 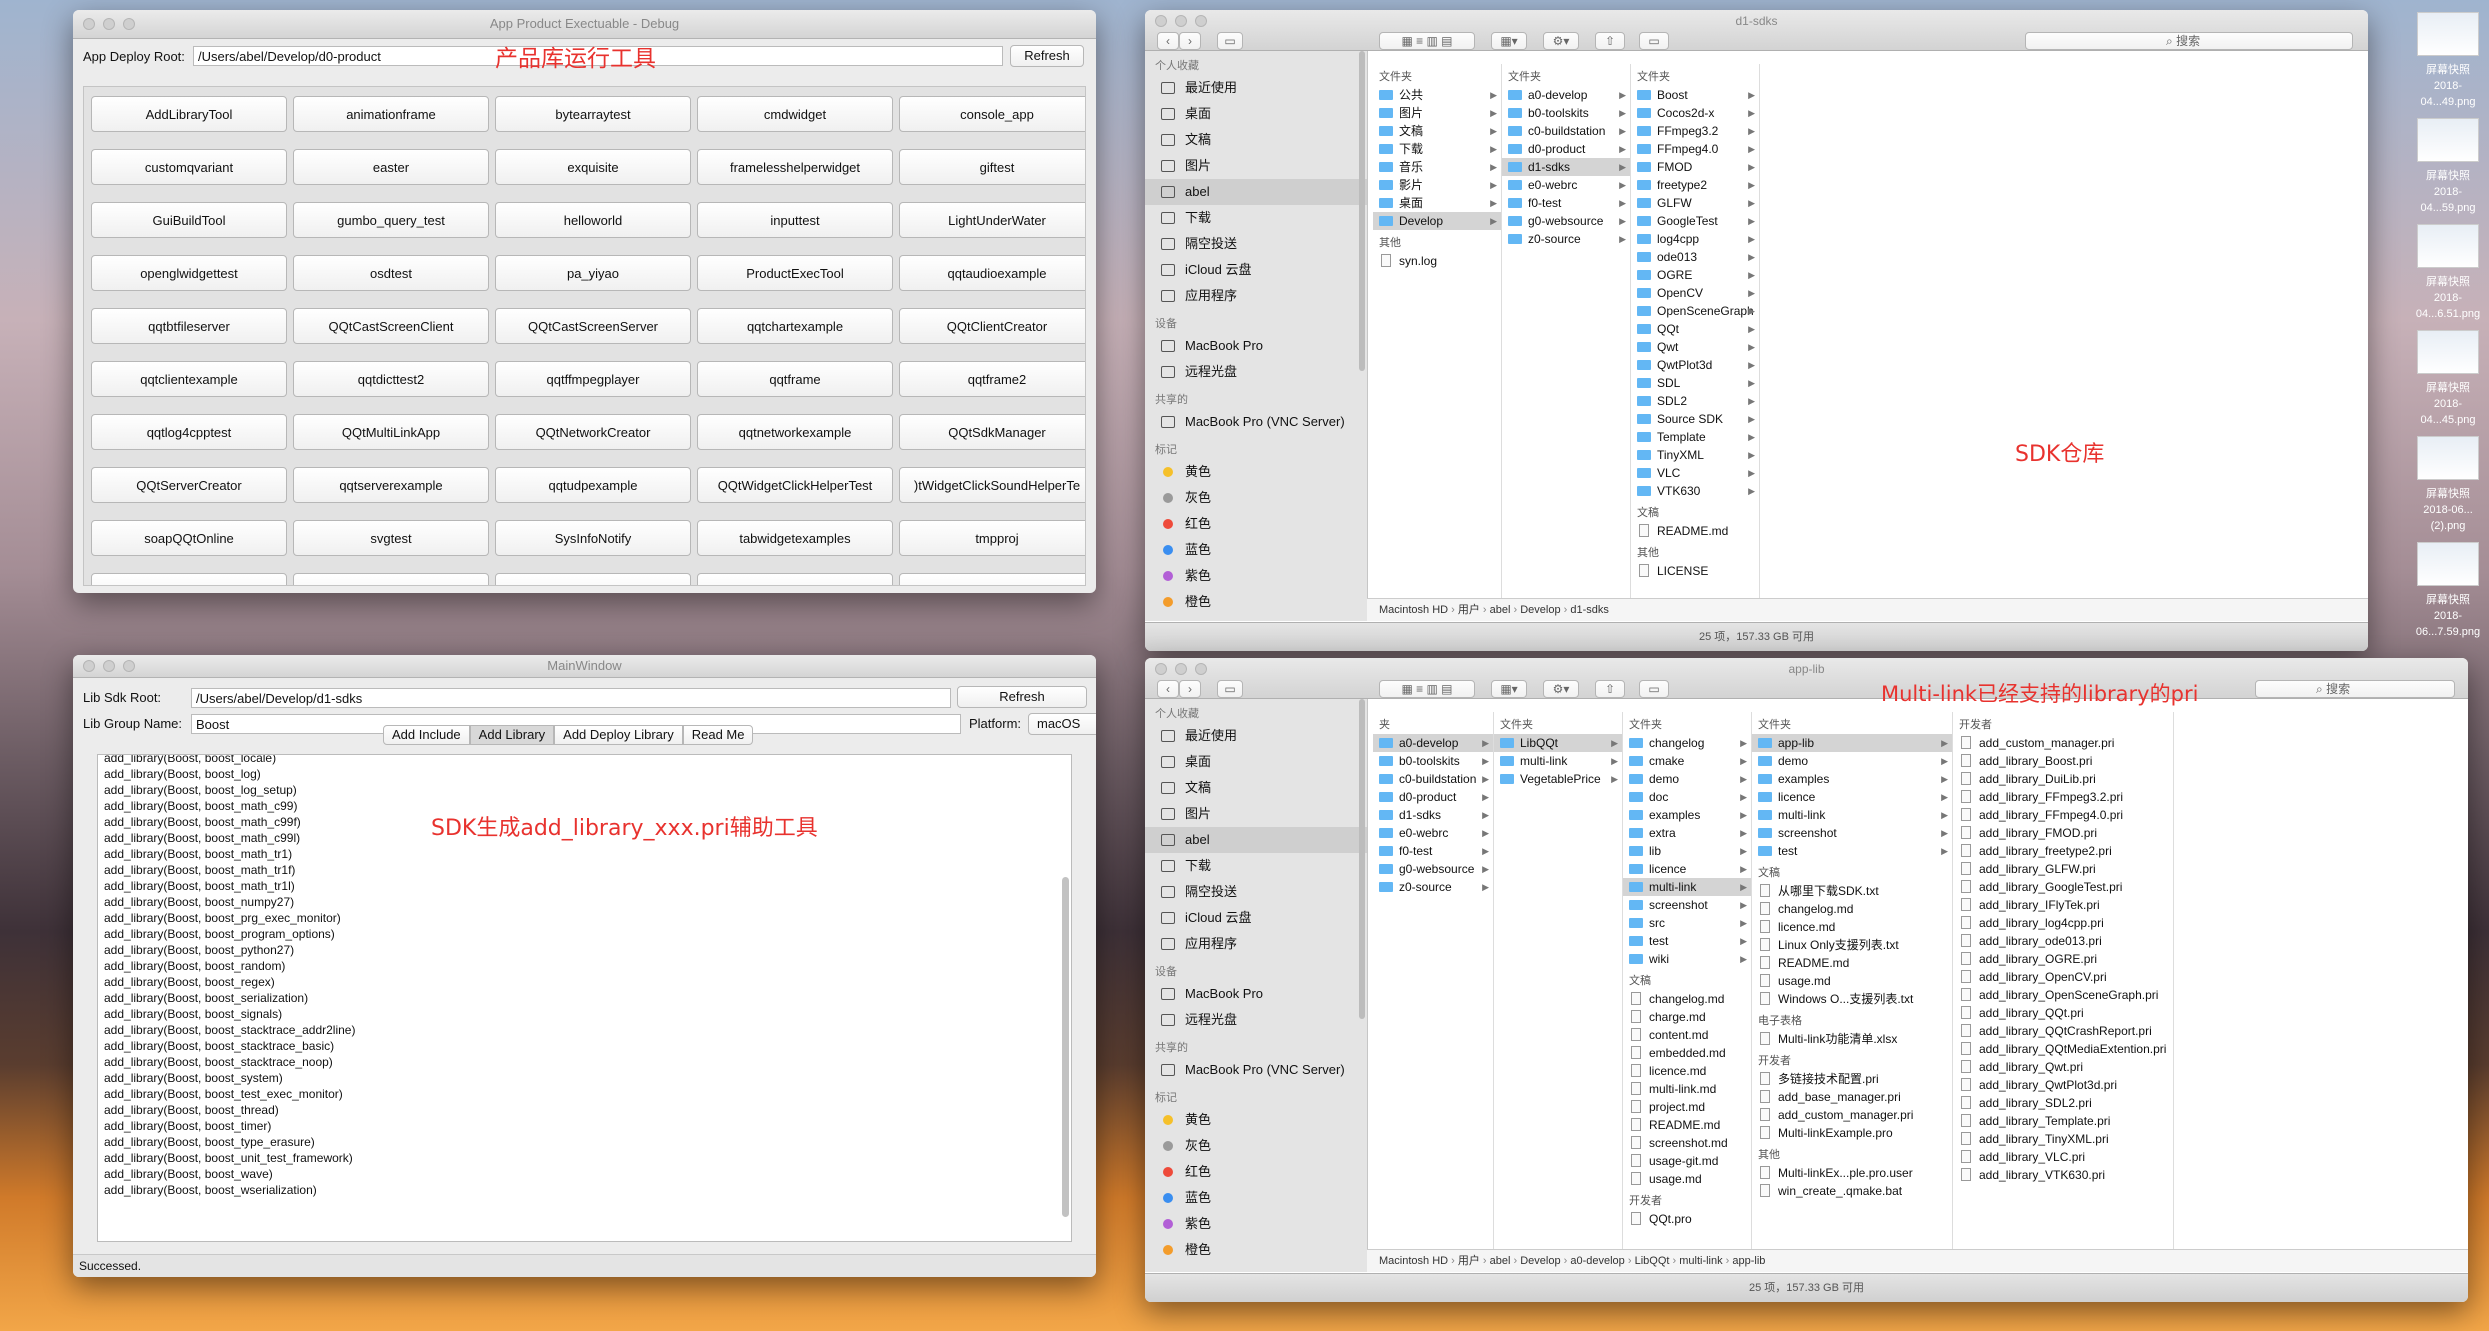 What do you see at coordinates (1687, 1053) in the screenshot?
I see `file-item: embedded.md` at bounding box center [1687, 1053].